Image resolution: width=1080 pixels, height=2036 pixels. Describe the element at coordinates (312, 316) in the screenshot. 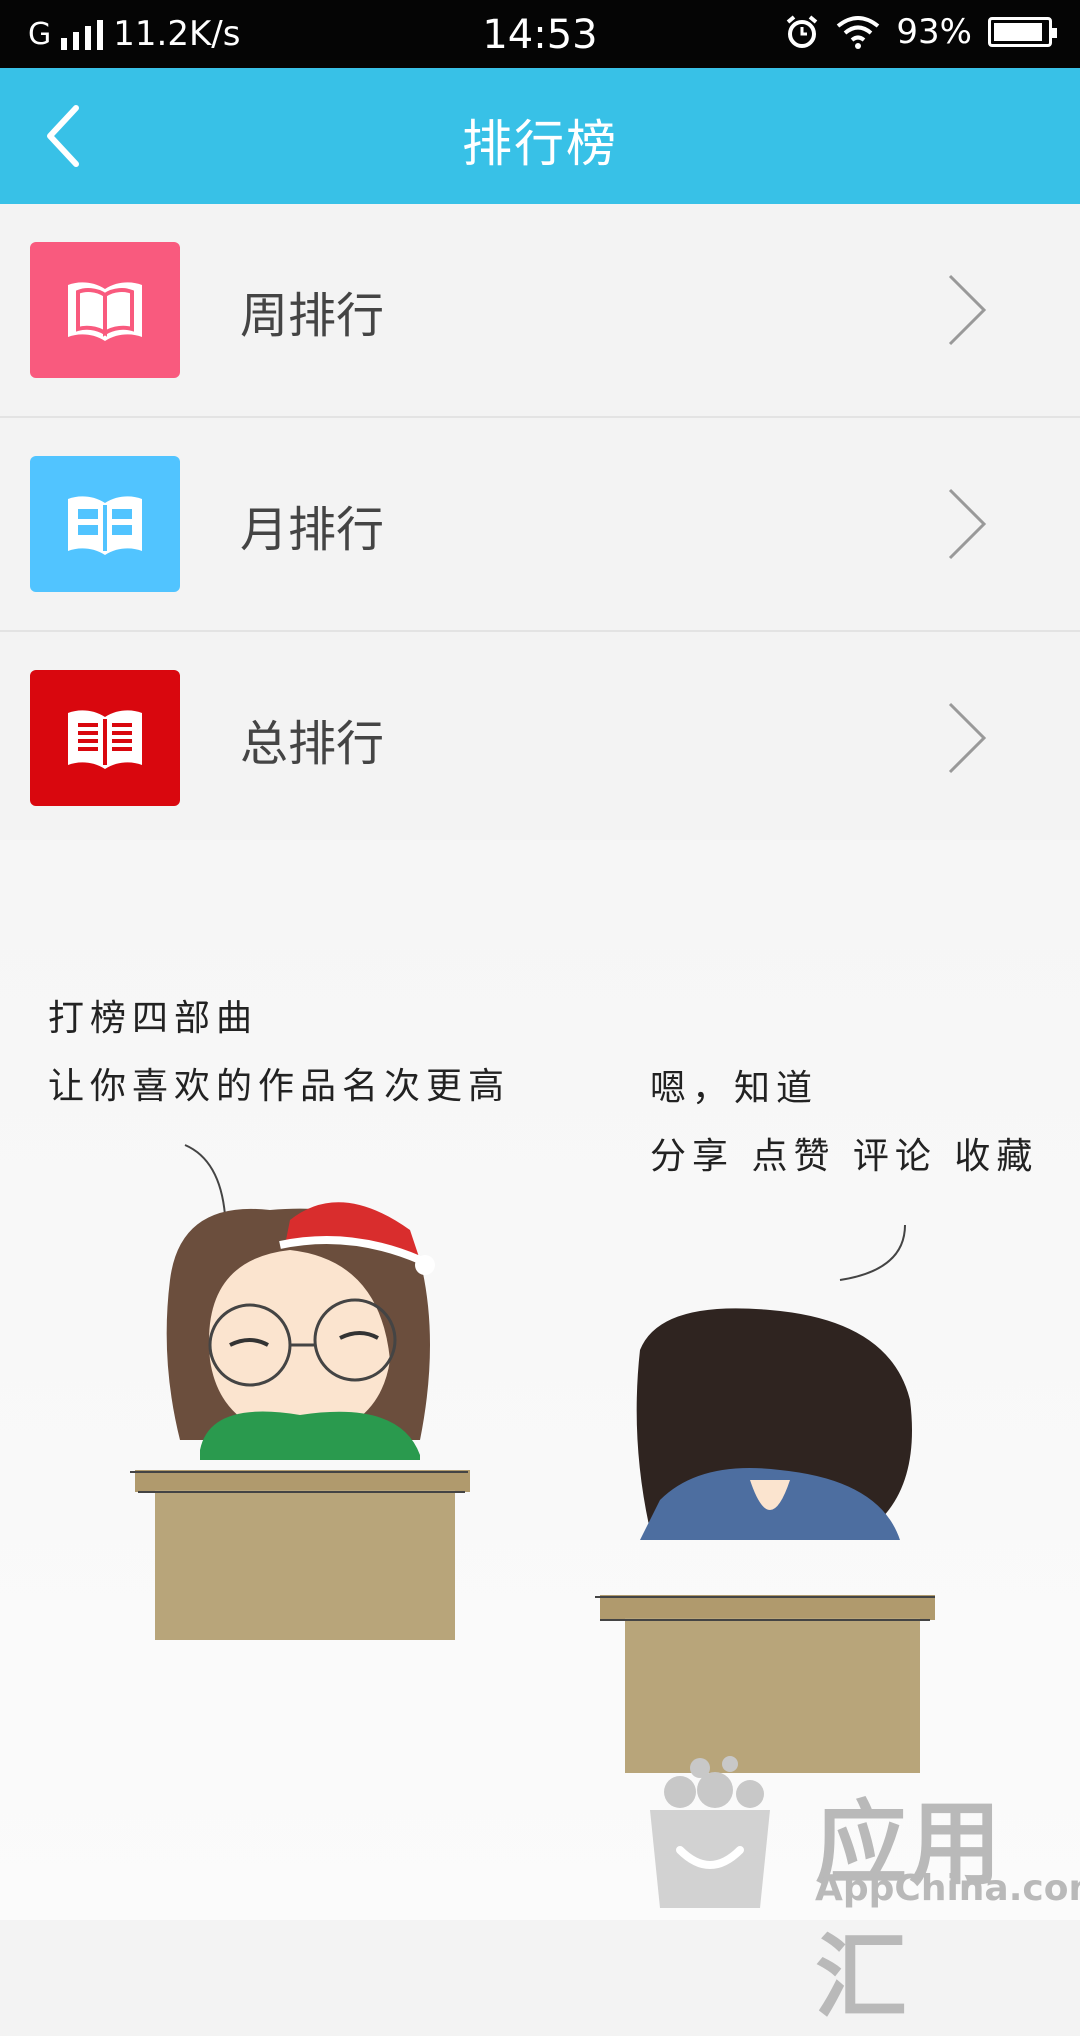

I see `ranking-label: 周排行` at that location.